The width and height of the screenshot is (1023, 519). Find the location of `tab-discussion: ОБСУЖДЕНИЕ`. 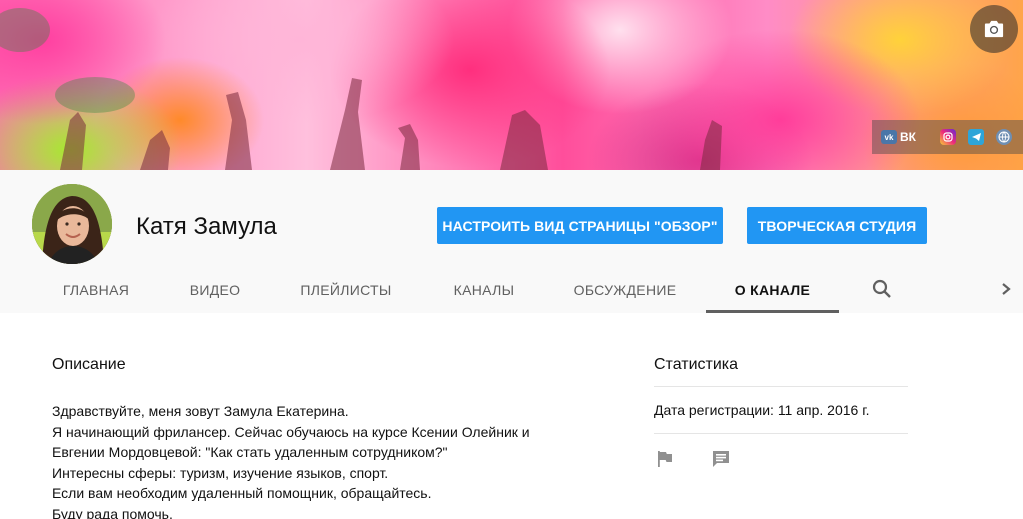

tab-discussion: ОБСУЖДЕНИЕ is located at coordinates (625, 290).